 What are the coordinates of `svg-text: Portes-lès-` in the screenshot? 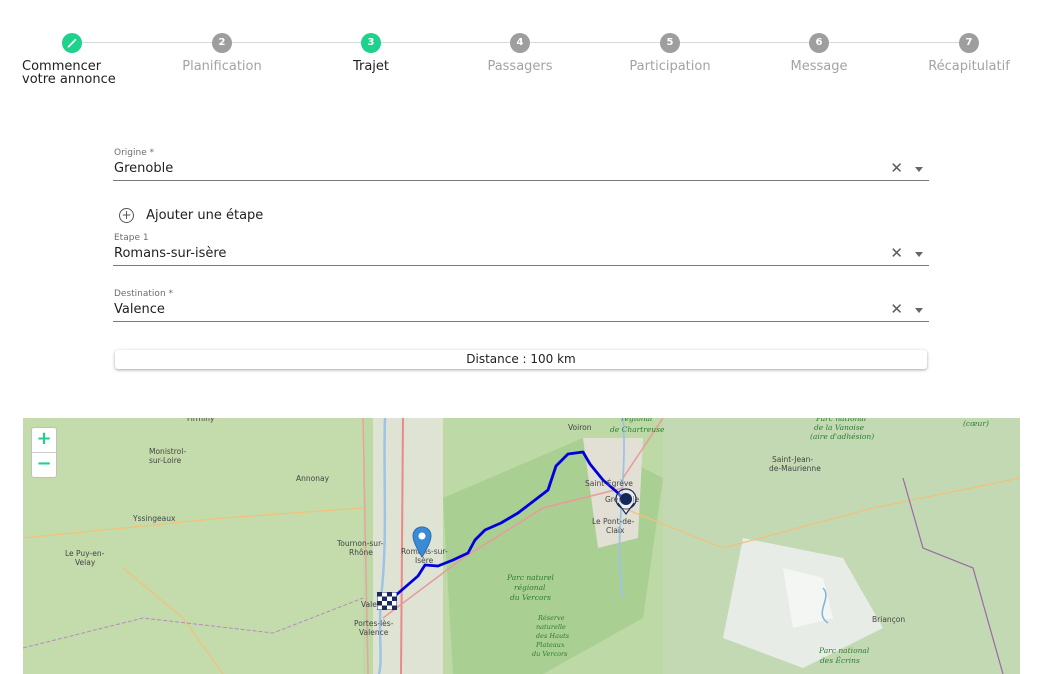 It's located at (374, 623).